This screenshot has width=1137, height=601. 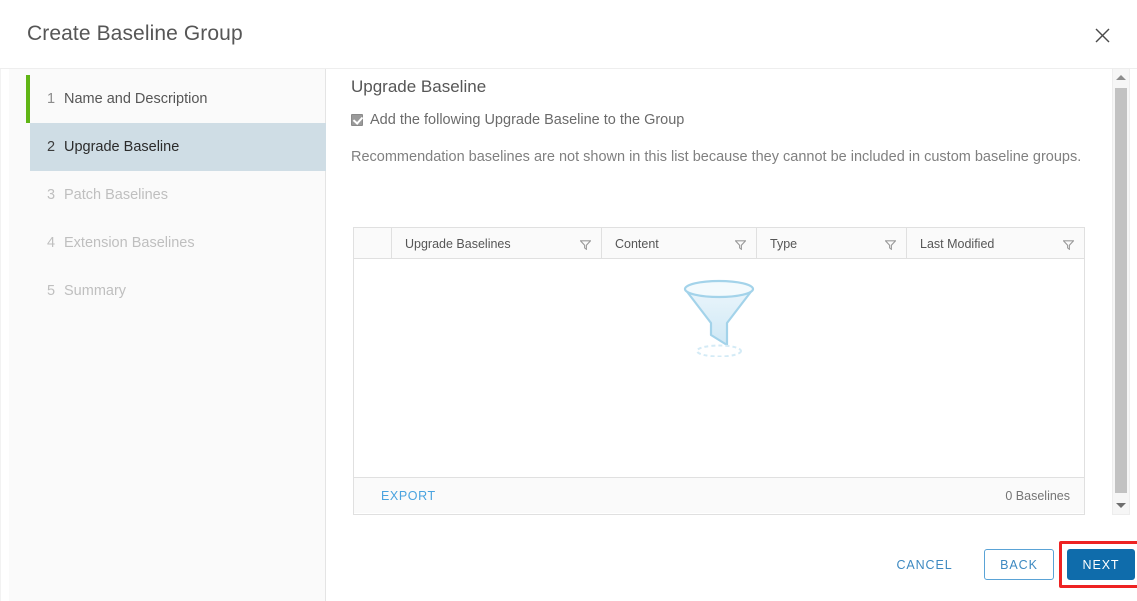 What do you see at coordinates (51, 243) in the screenshot?
I see `step-number: 4` at bounding box center [51, 243].